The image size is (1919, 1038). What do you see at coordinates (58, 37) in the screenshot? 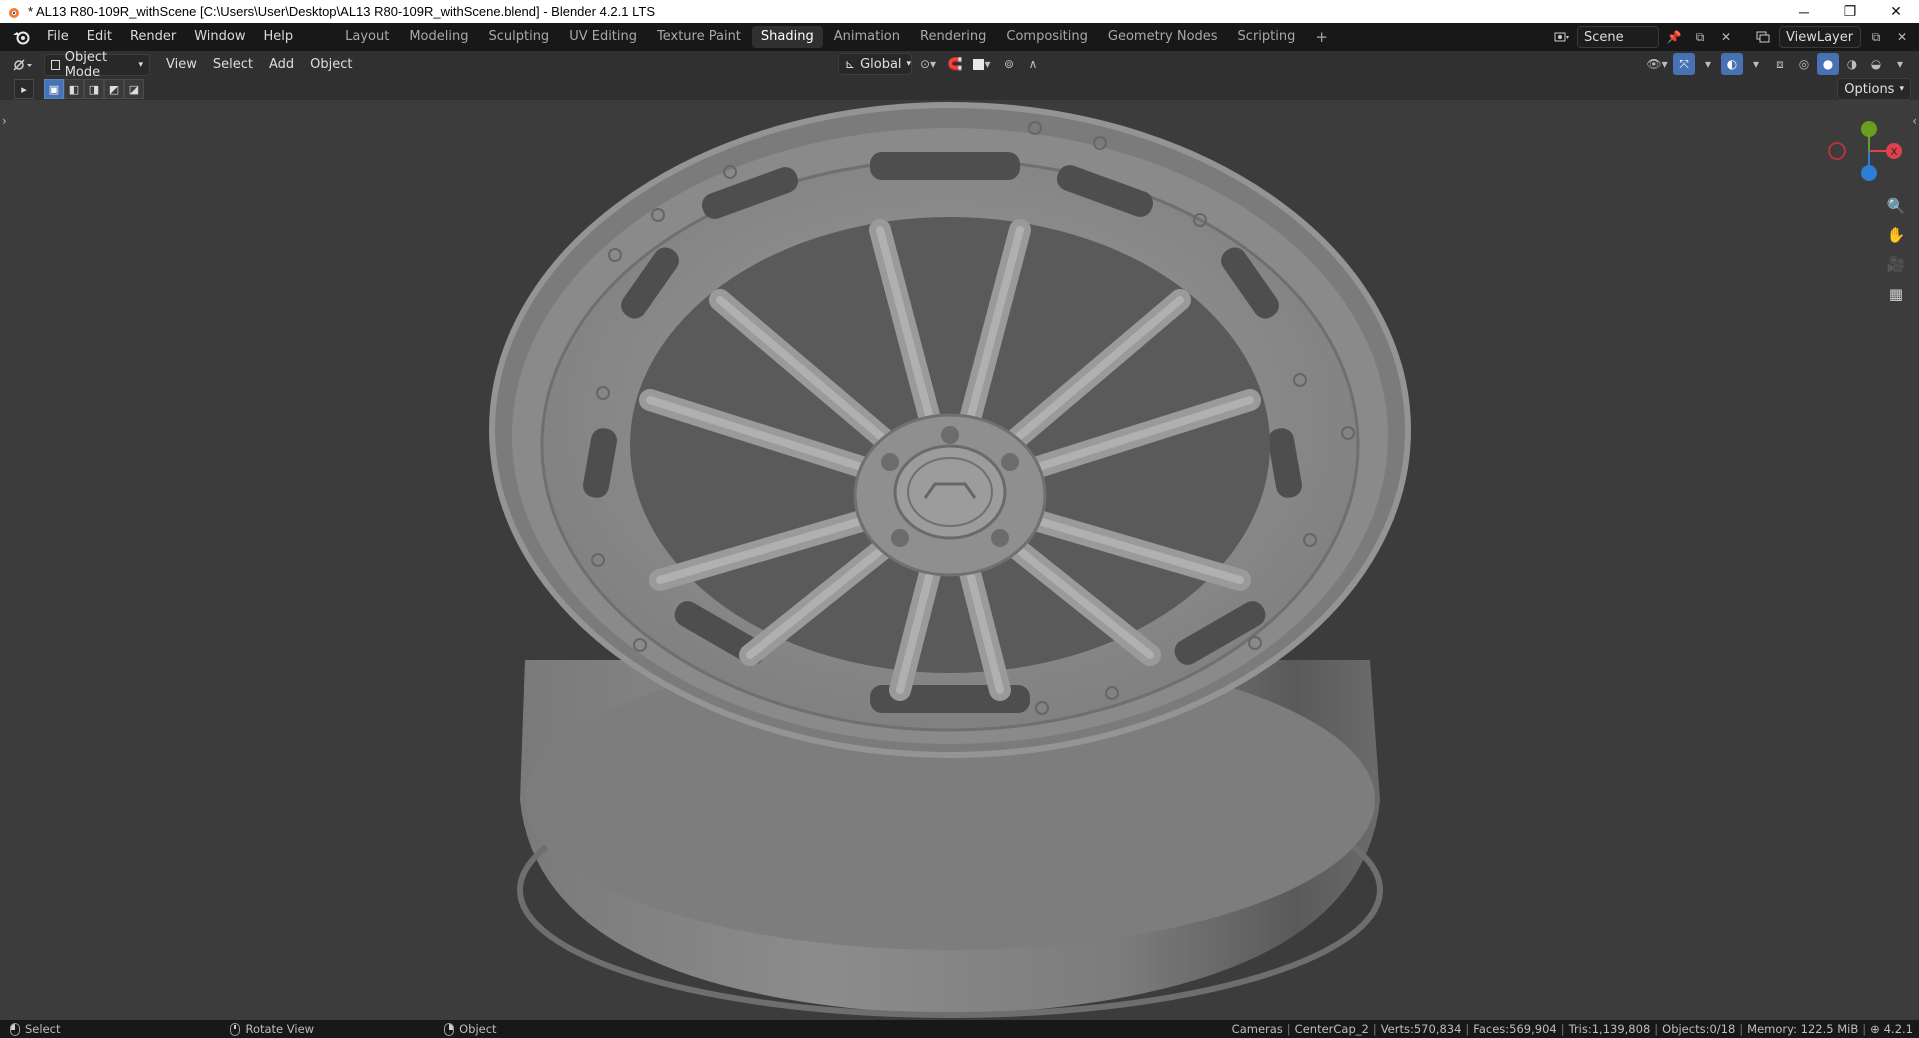
I see `menu-file: File` at bounding box center [58, 37].